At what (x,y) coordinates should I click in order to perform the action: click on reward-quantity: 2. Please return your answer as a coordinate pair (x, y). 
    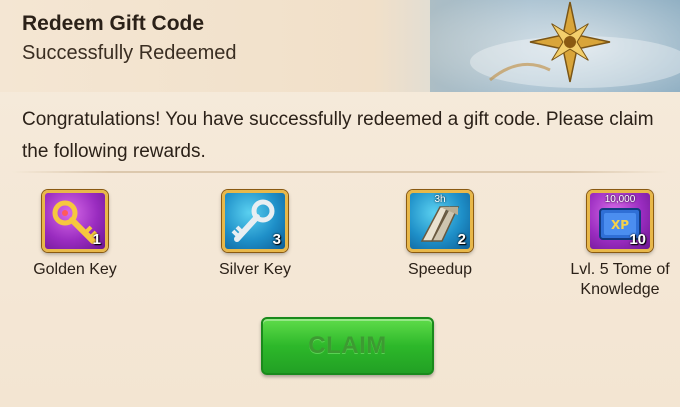
    Looking at the image, I should click on (461, 239).